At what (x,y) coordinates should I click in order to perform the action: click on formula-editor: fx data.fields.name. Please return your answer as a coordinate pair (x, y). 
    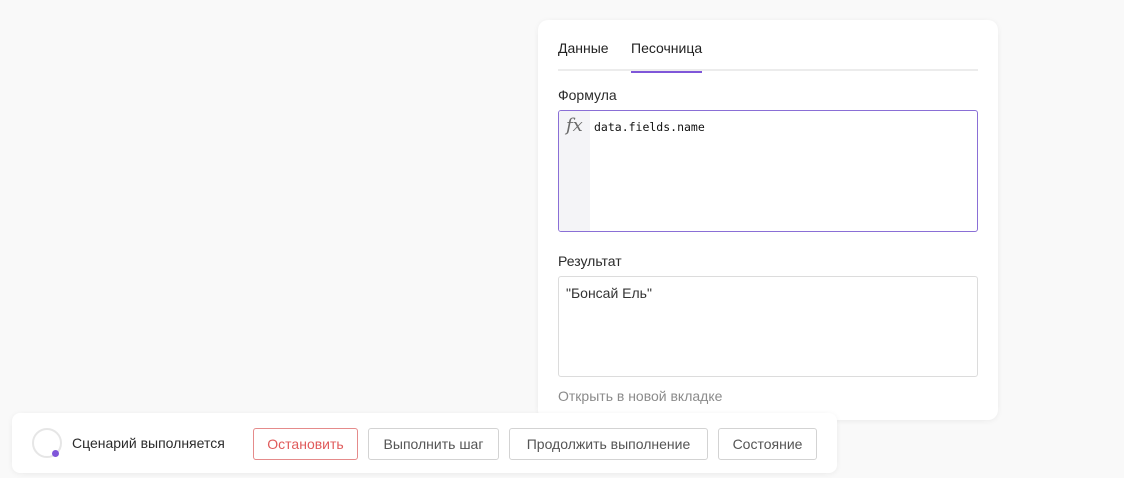
    Looking at the image, I should click on (768, 171).